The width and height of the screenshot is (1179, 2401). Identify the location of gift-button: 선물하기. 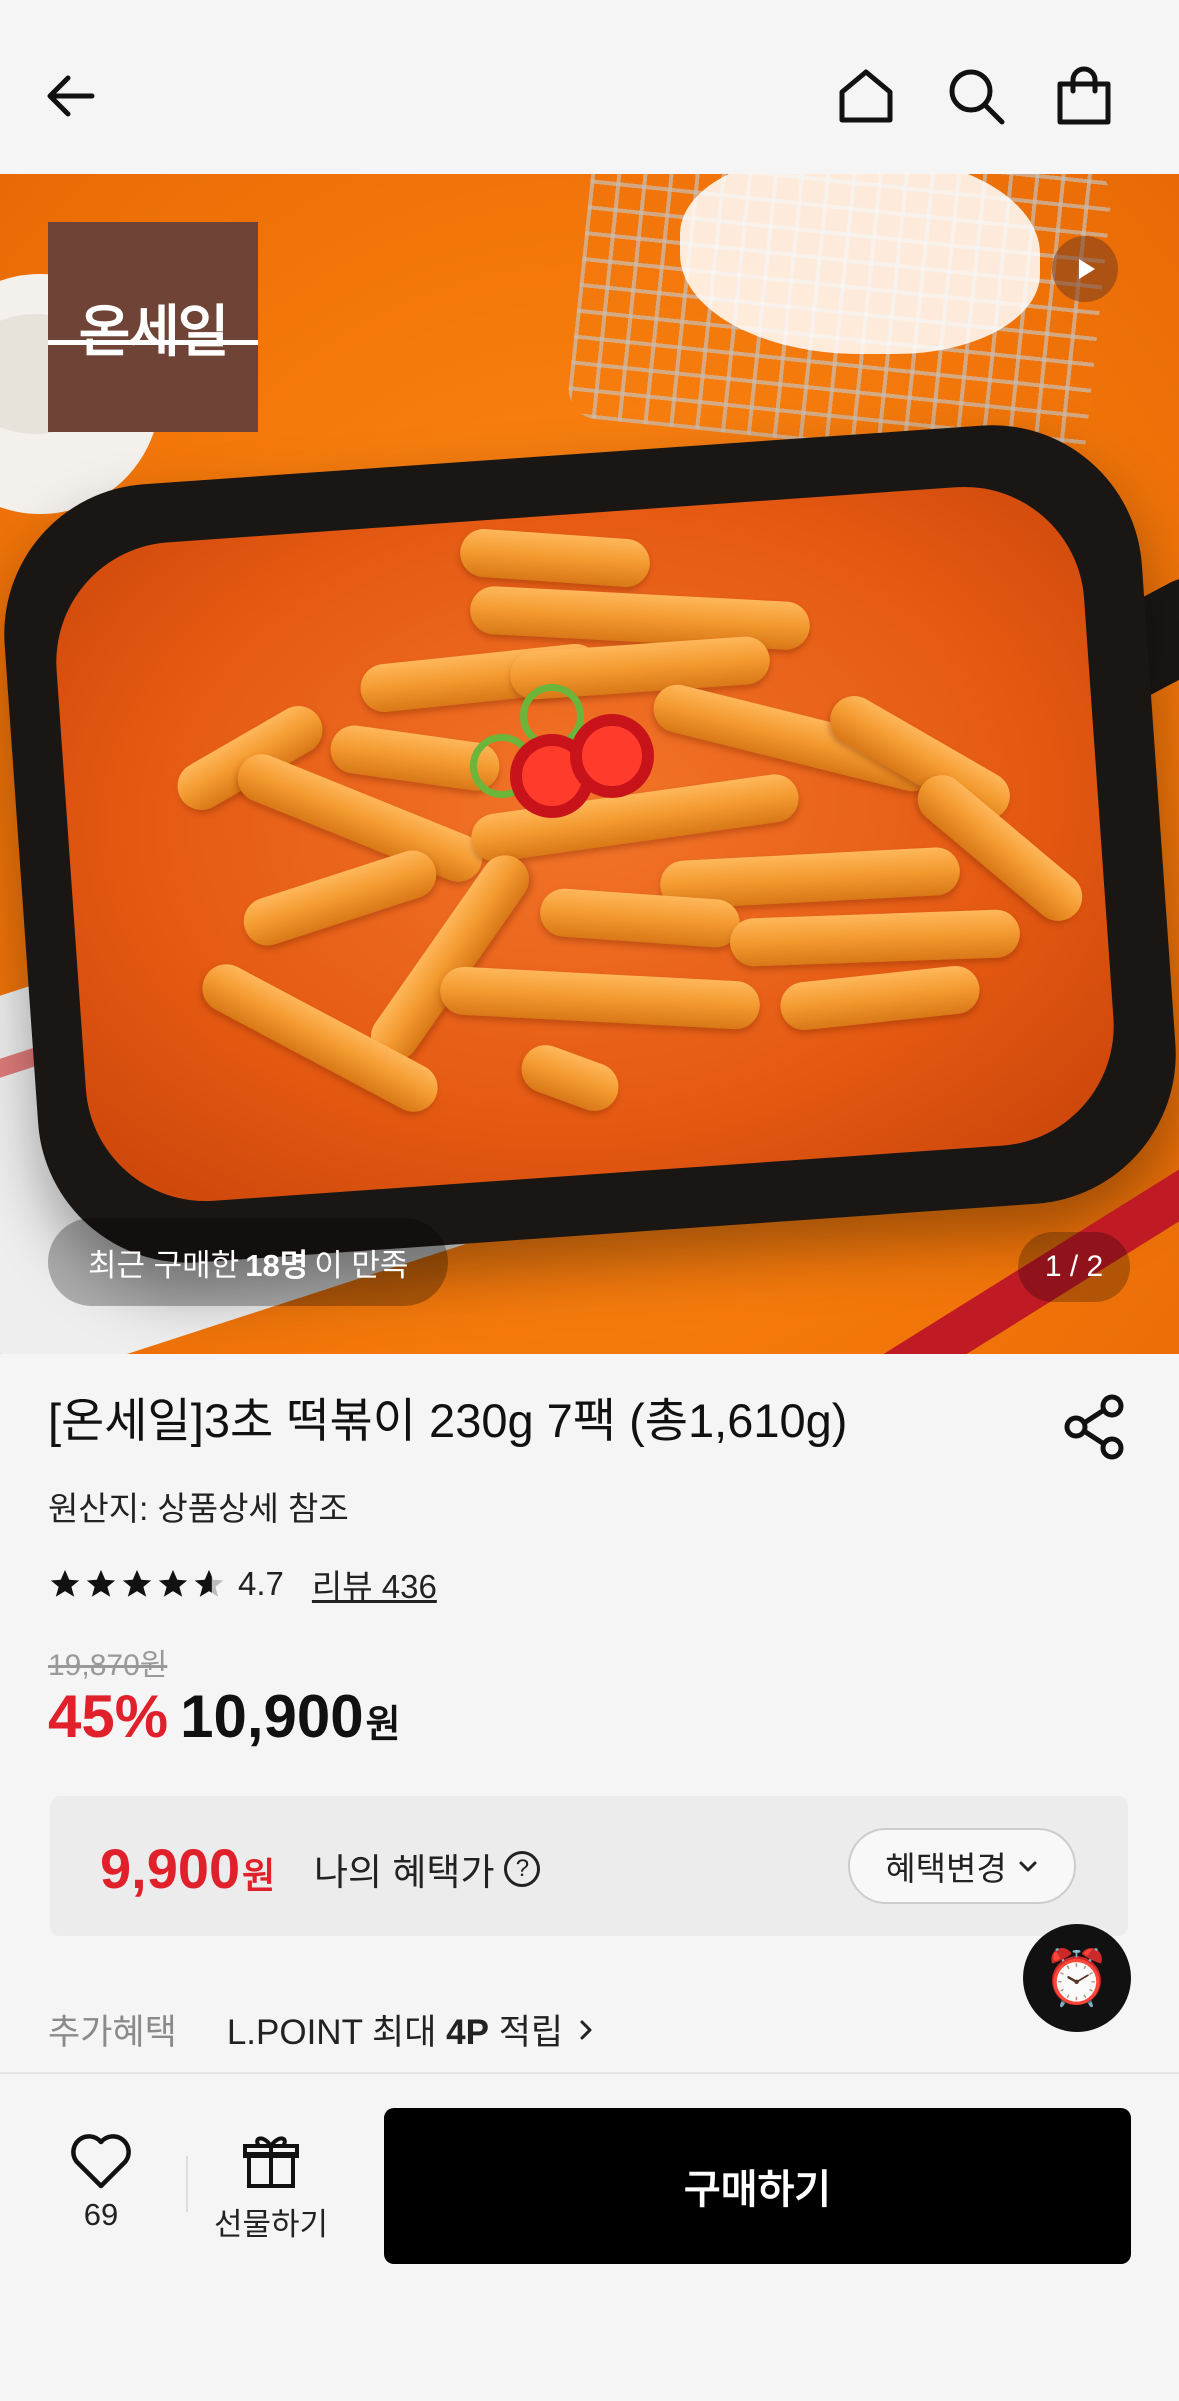
(271, 2188).